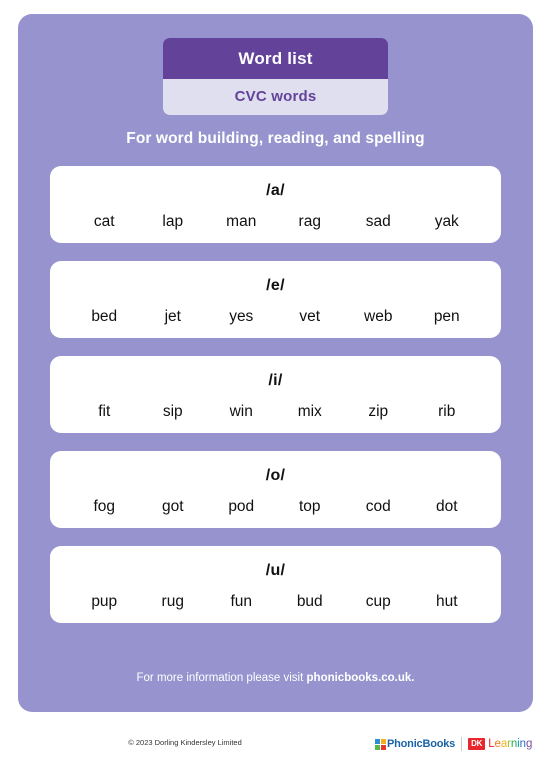 This screenshot has height=774, width=550. What do you see at coordinates (378, 411) in the screenshot?
I see `word-item: zip` at bounding box center [378, 411].